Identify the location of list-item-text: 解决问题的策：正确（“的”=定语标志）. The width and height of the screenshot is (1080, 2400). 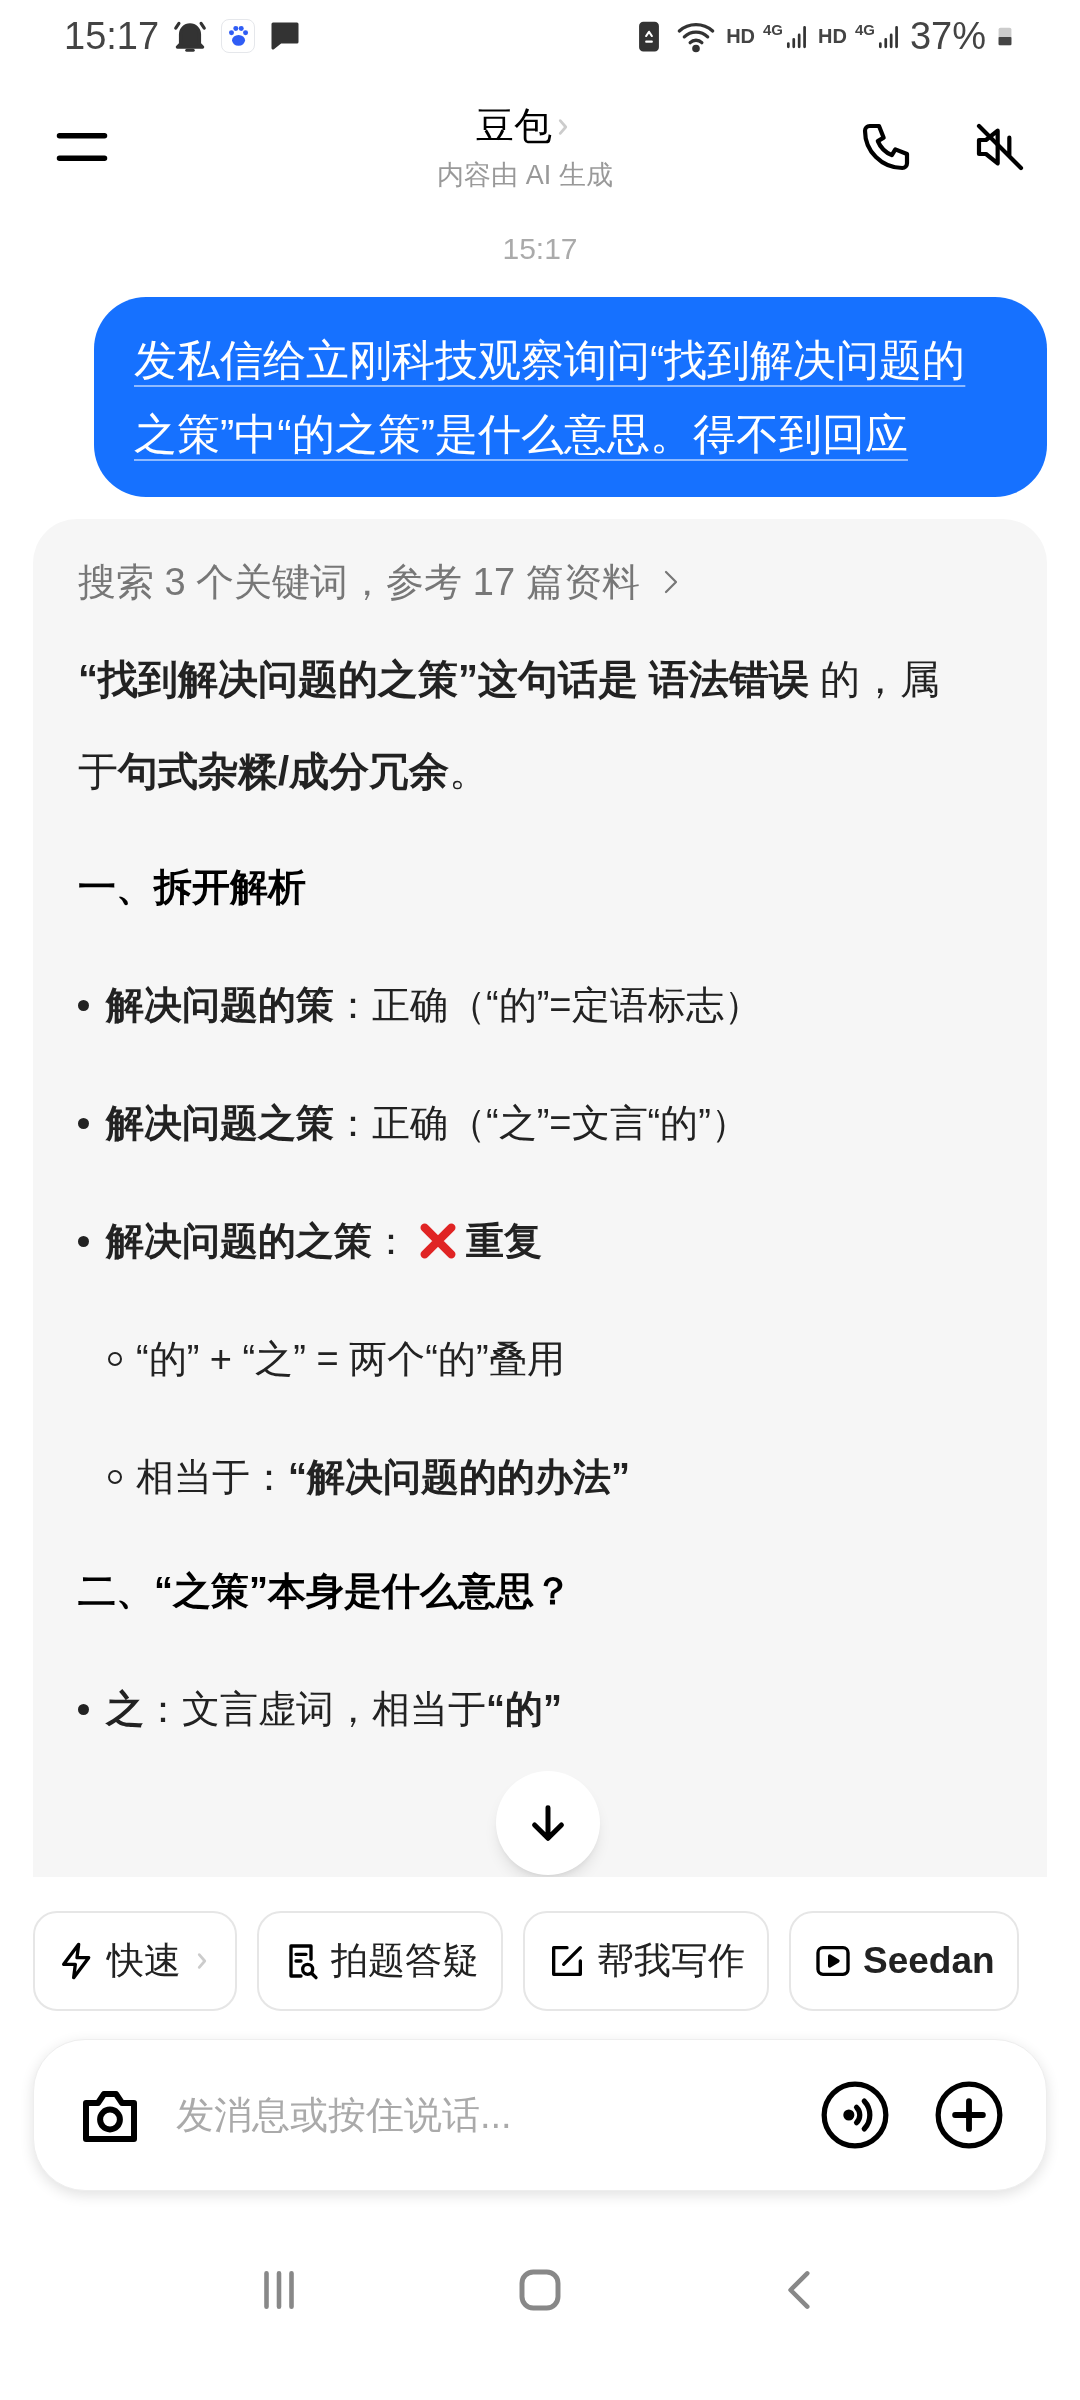
(434, 1005).